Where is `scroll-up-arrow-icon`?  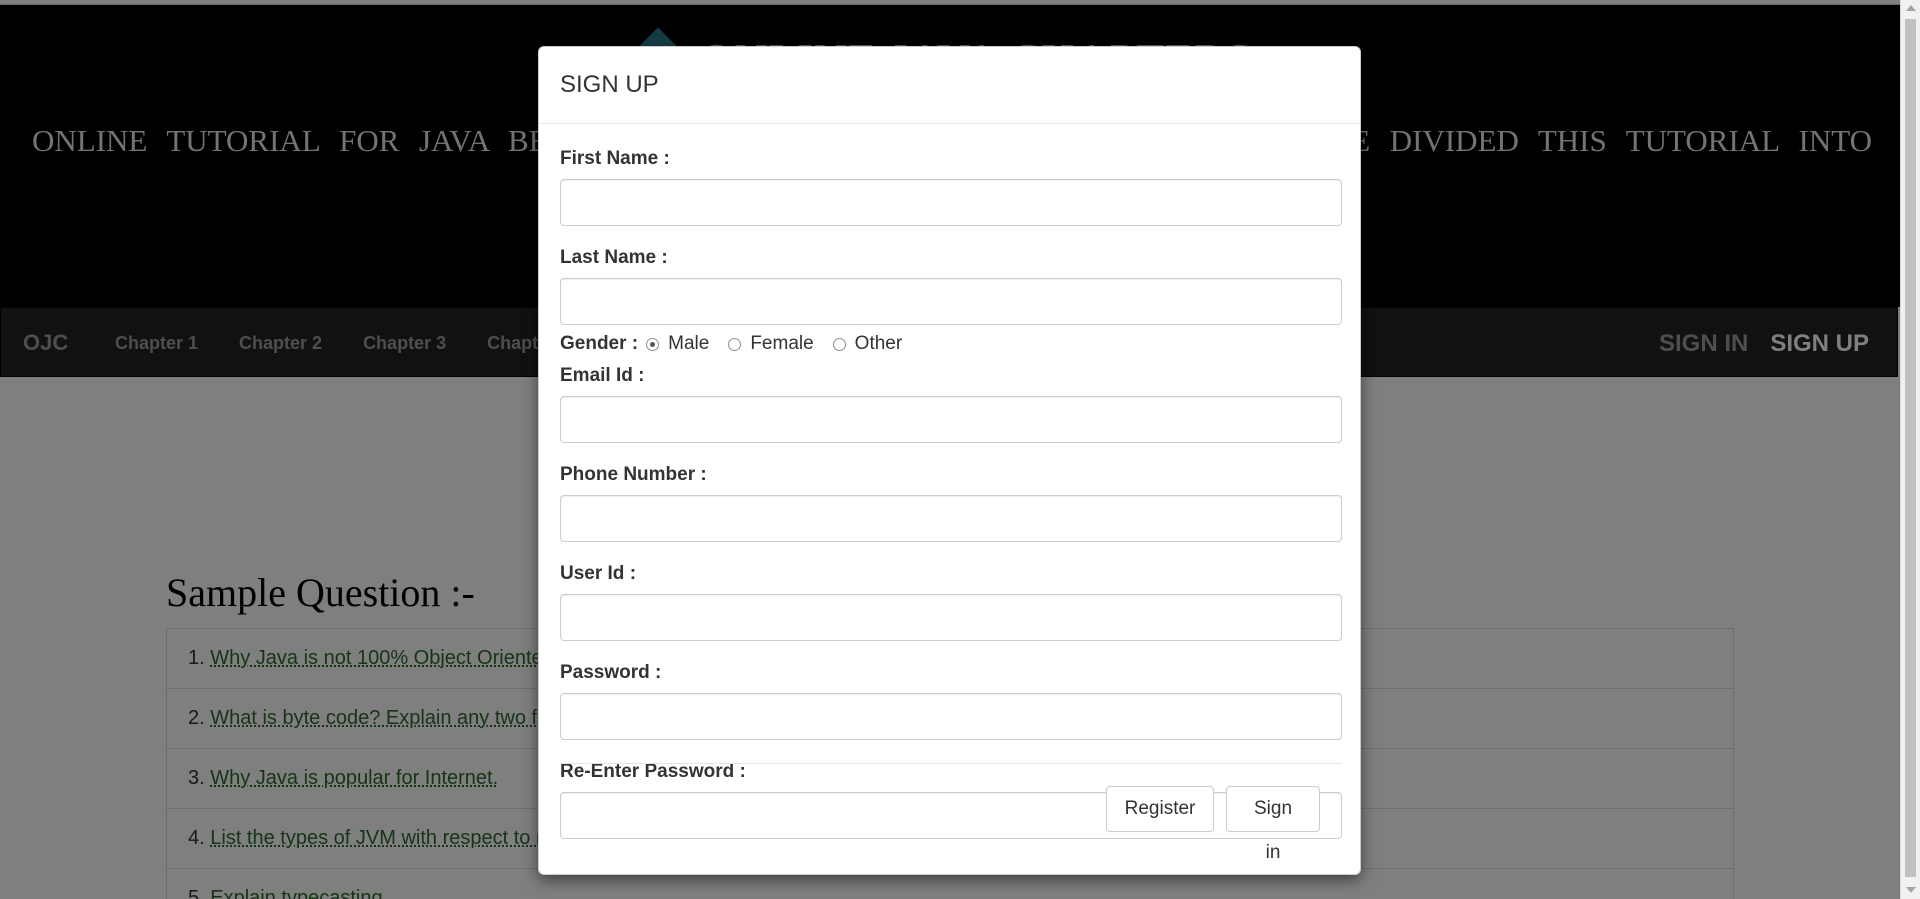 scroll-up-arrow-icon is located at coordinates (1911, 8).